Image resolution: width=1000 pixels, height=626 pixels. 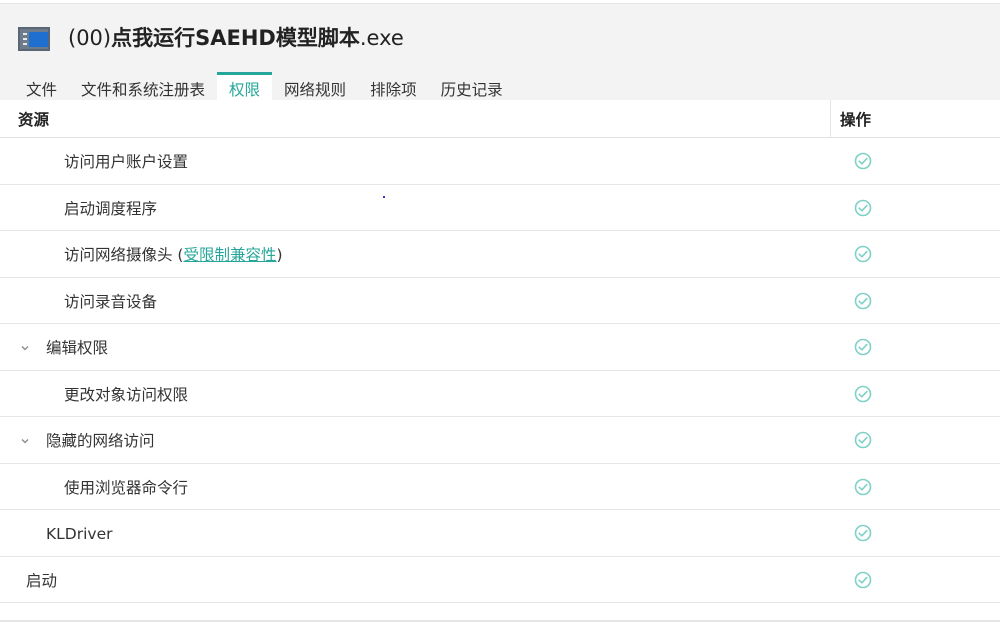 I want to click on title-suffix: .exe, so click(x=381, y=38).